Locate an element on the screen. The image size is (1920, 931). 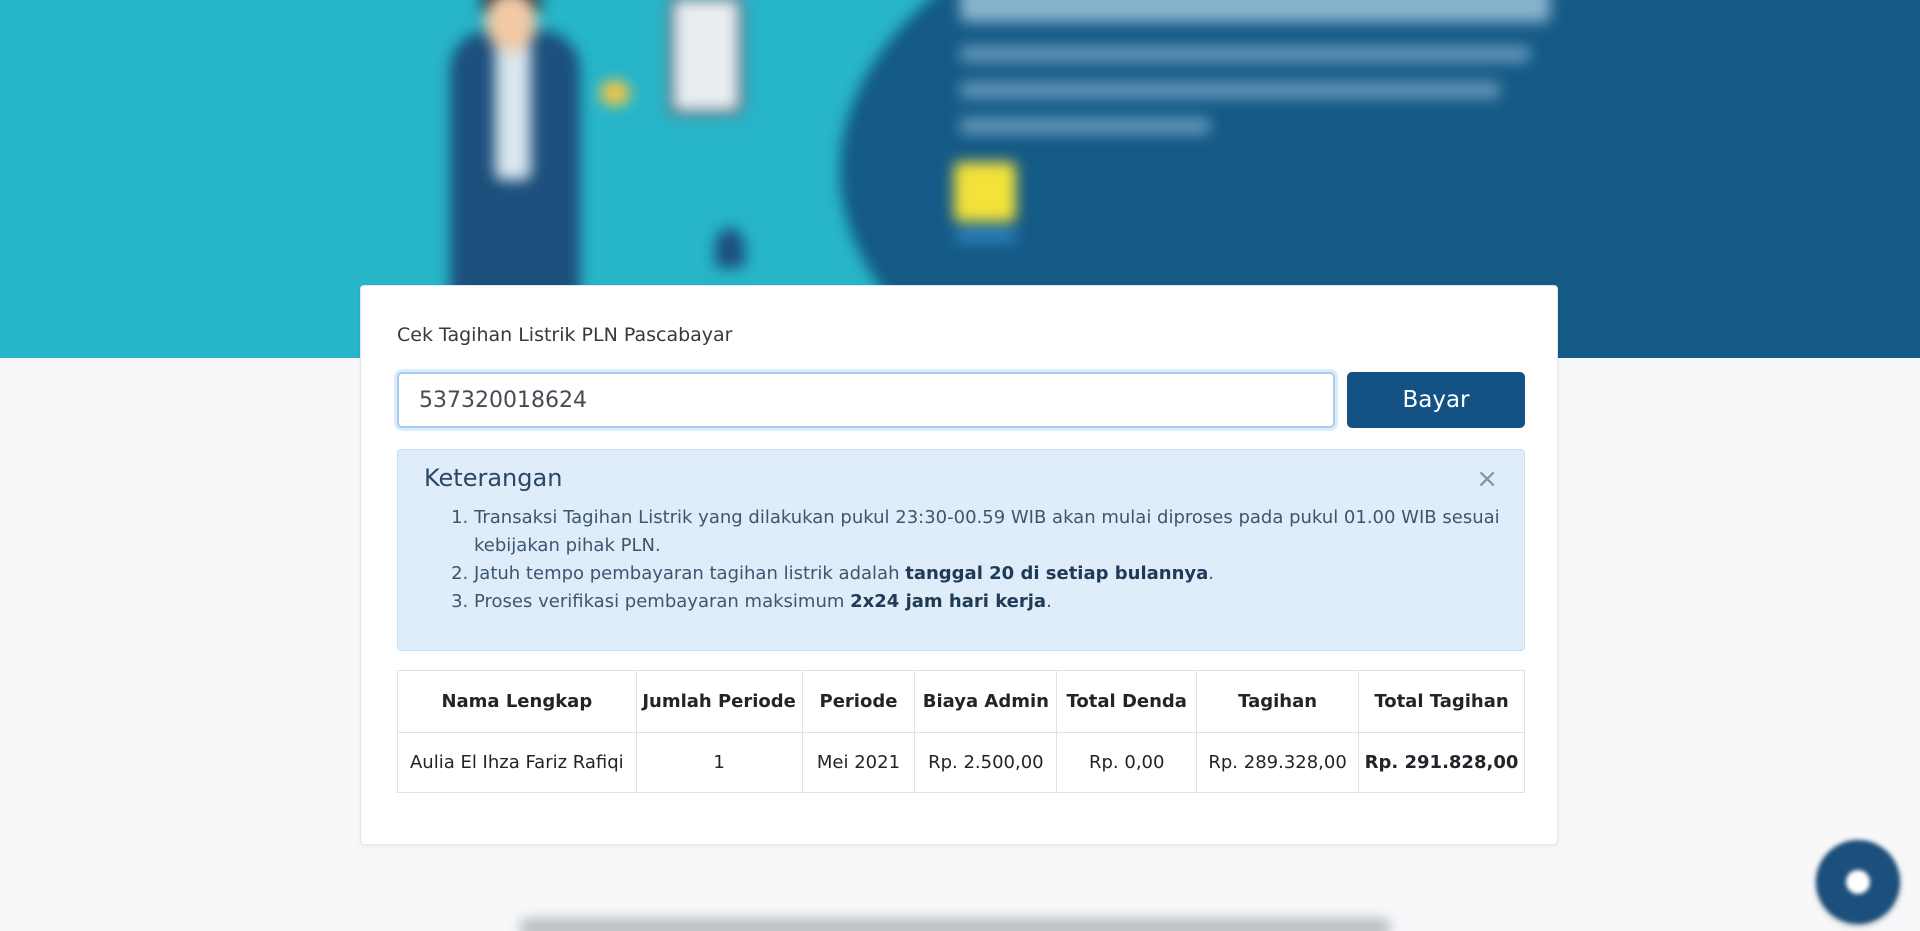
cell-biaya-admin: Rp. 2.500,00 is located at coordinates (986, 762).